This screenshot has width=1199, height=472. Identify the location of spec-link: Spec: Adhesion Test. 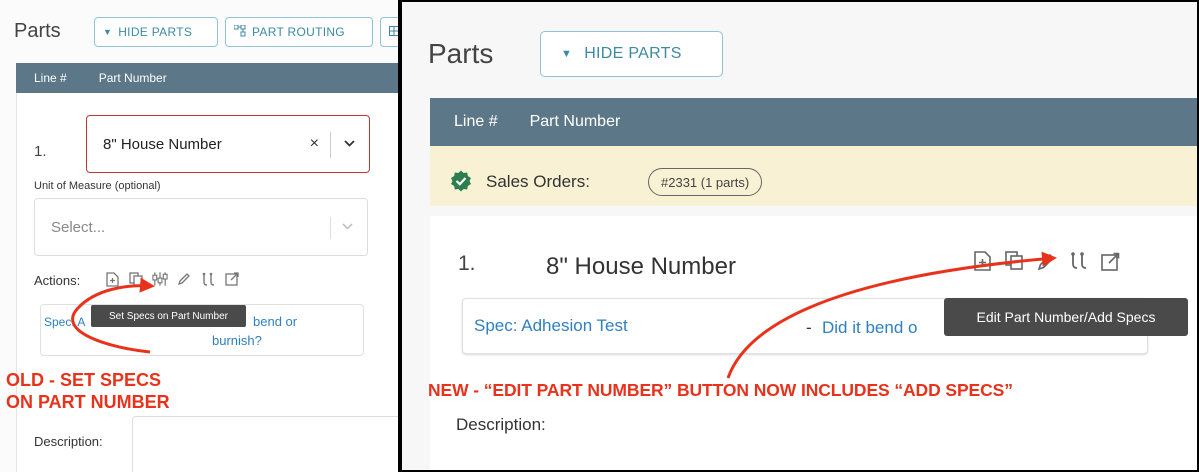
(551, 326).